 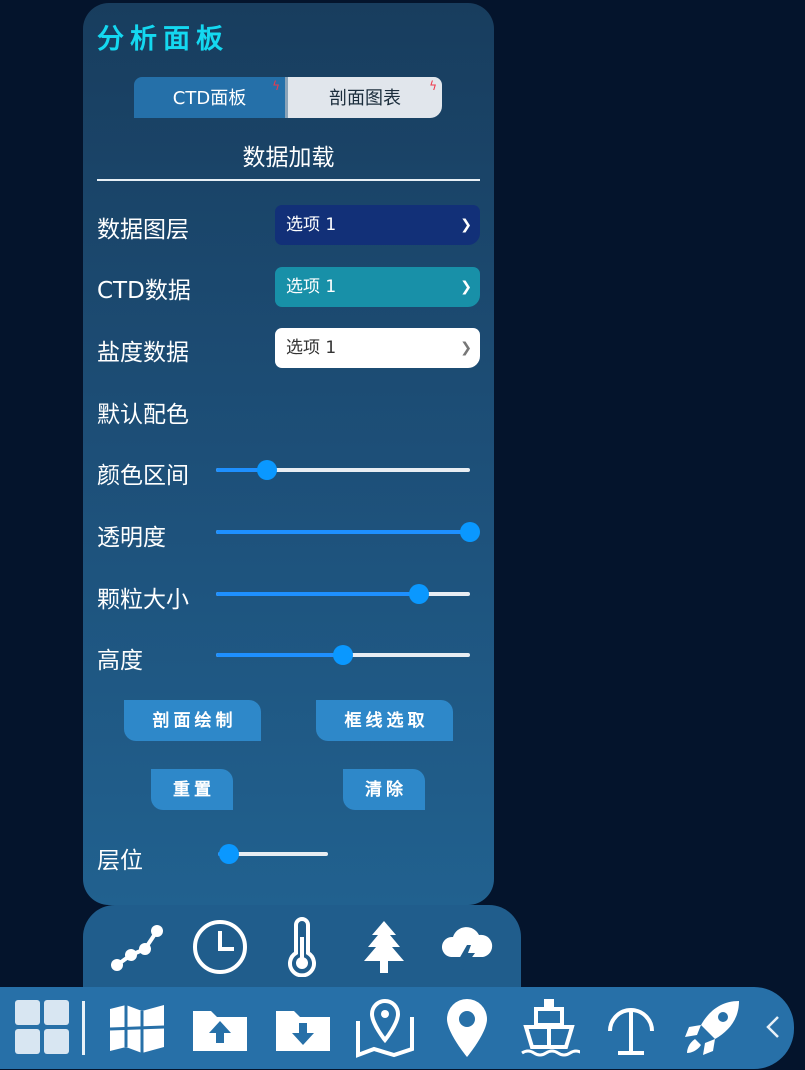 I want to click on height-slider, so click(x=343, y=655).